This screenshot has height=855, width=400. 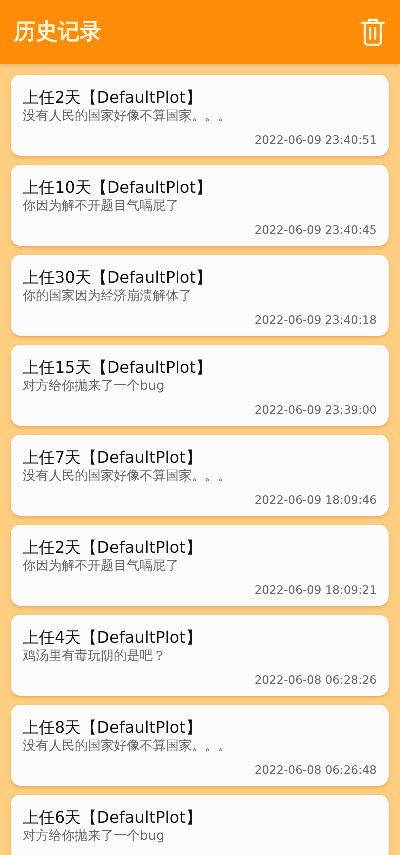 I want to click on history-card: 上任7天【DefaultPlot】 没有人民的国家好像不算国家。。。 2022-06-09 18:09:46, so click(x=200, y=475).